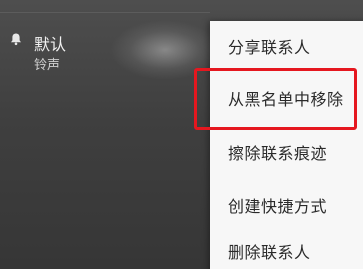 This screenshot has width=363, height=269. What do you see at coordinates (278, 206) in the screenshot?
I see `menu-item-label: 创建快捷方式` at bounding box center [278, 206].